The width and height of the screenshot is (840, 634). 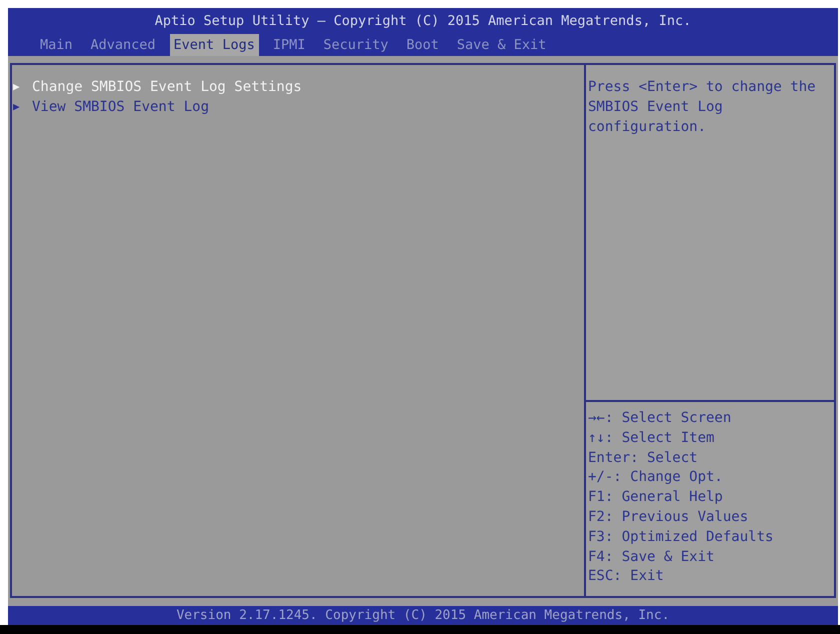 What do you see at coordinates (111, 107) in the screenshot?
I see `menu-item: ▶ View SMBIOS Event Log` at bounding box center [111, 107].